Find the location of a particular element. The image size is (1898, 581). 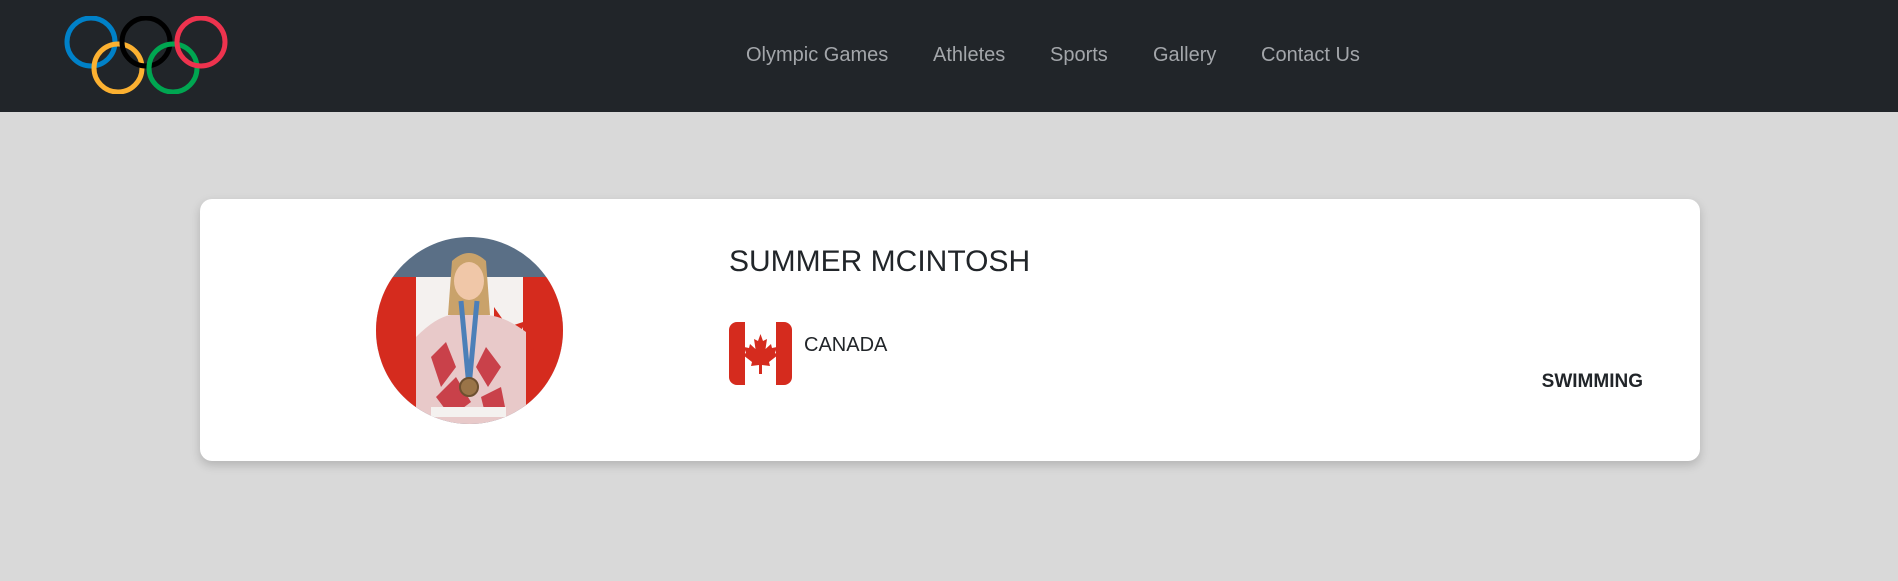

canada-flag-icon is located at coordinates (760, 353).